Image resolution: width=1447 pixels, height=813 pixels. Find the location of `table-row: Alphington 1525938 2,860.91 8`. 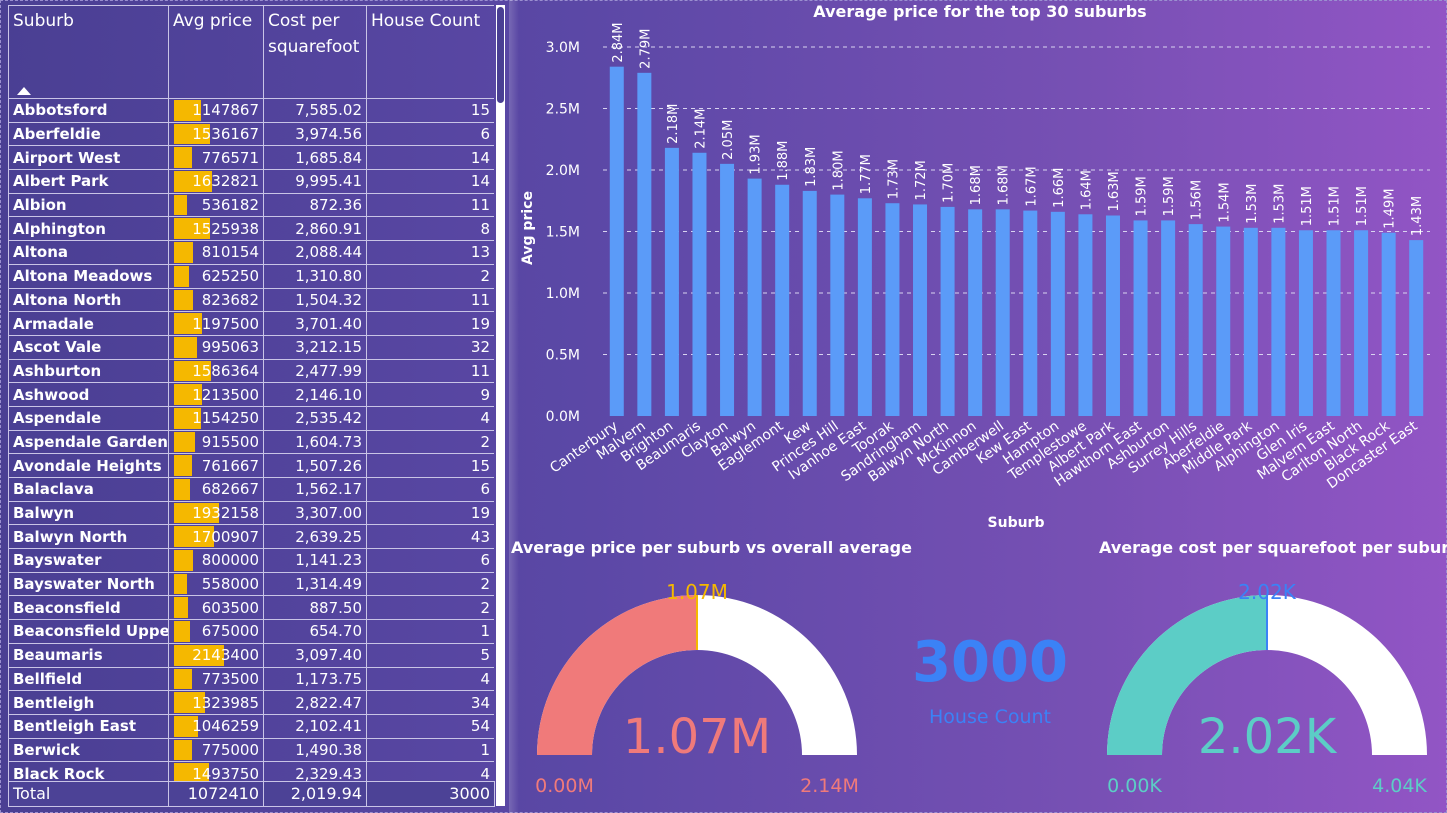

table-row: Alphington 1525938 2,860.91 8 is located at coordinates (251, 229).